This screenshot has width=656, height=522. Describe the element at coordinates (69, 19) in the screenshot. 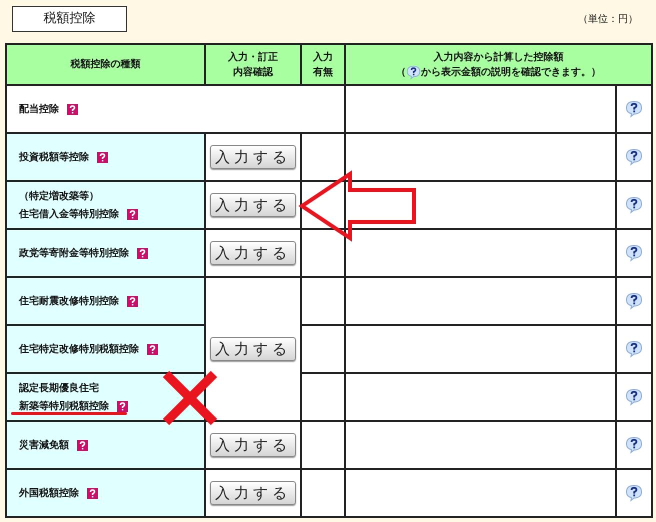

I see `section-title: 税額控除` at that location.